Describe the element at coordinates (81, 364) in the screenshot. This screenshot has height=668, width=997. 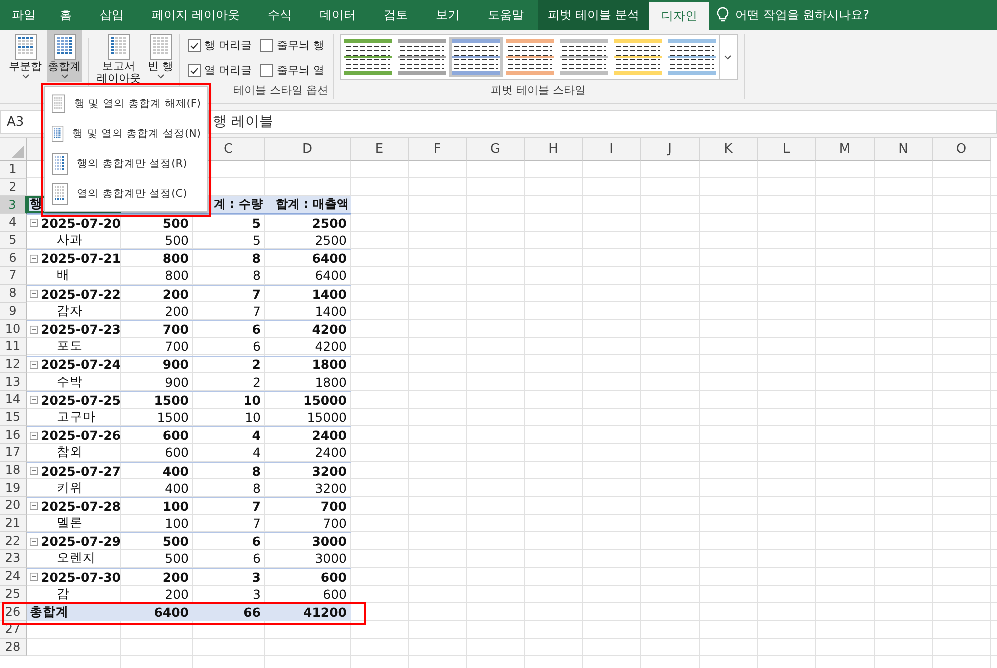
I see `row-label: 2025-07-24` at that location.